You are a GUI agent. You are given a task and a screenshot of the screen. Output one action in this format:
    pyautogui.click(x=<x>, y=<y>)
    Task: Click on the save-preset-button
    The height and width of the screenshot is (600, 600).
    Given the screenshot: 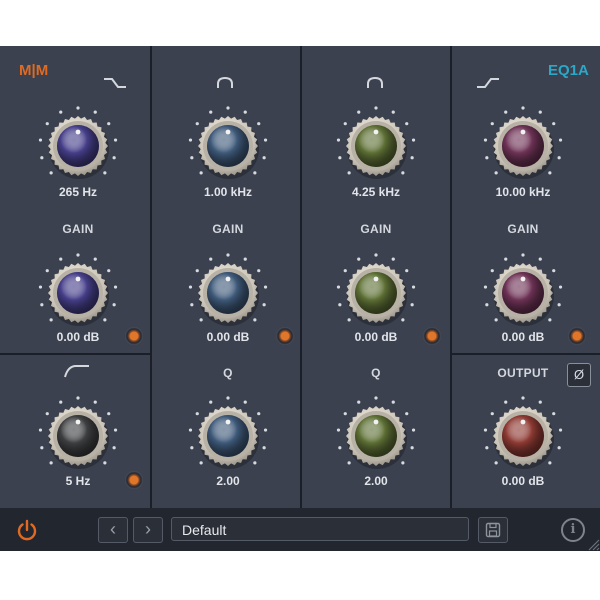 What is the action you would take?
    pyautogui.click(x=493, y=530)
    